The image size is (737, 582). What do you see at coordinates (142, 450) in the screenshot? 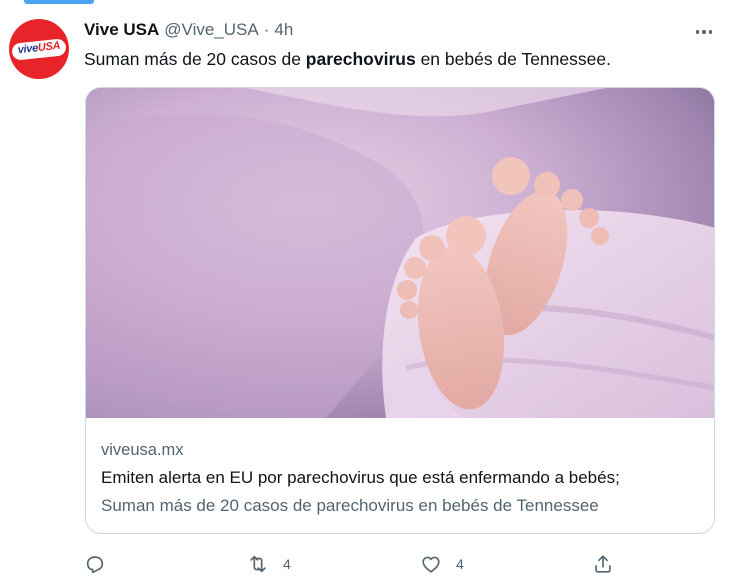
I see `card-domain: viveusa.mx` at bounding box center [142, 450].